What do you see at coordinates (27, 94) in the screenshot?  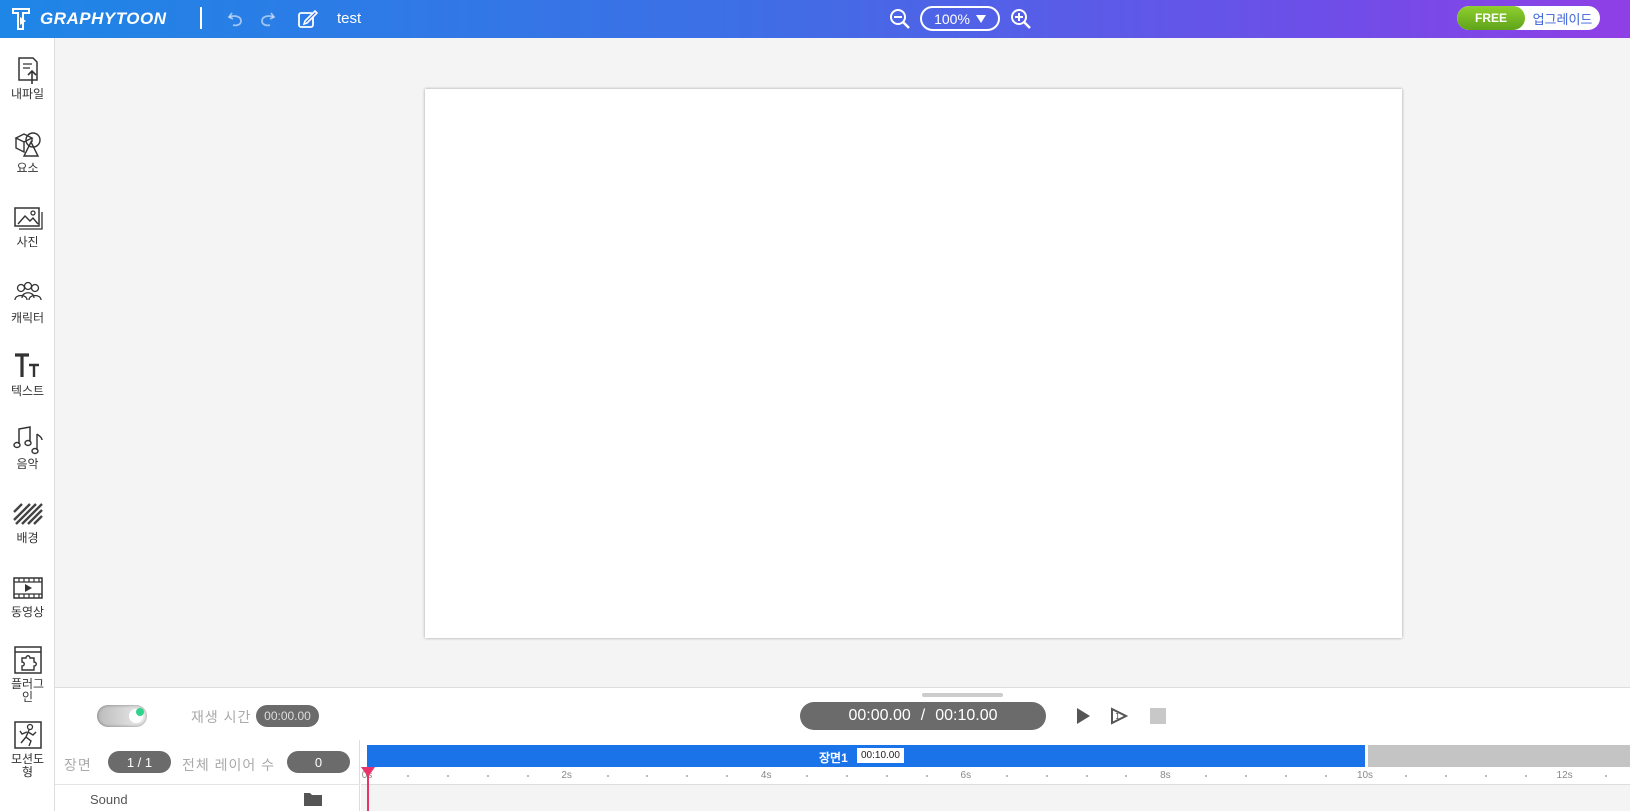 I see `sidebar-item-label: 내파일` at bounding box center [27, 94].